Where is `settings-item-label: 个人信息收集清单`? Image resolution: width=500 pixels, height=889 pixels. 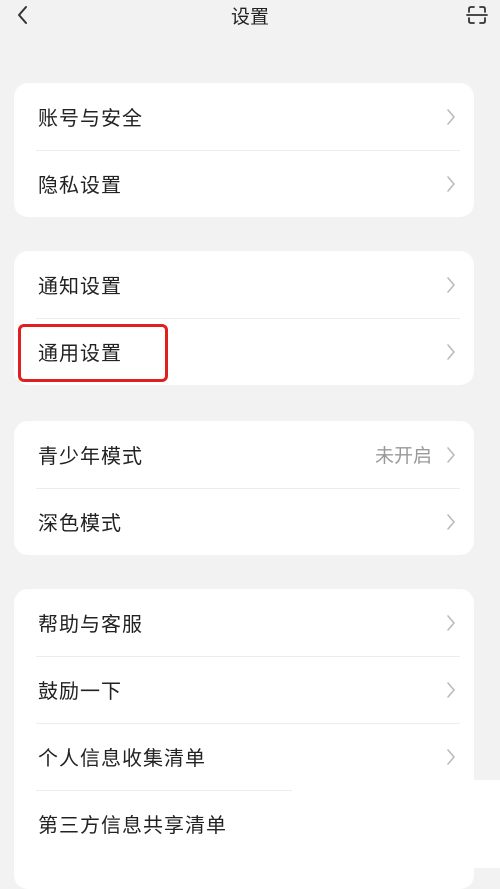
settings-item-label: 个人信息收集清单 is located at coordinates (122, 758).